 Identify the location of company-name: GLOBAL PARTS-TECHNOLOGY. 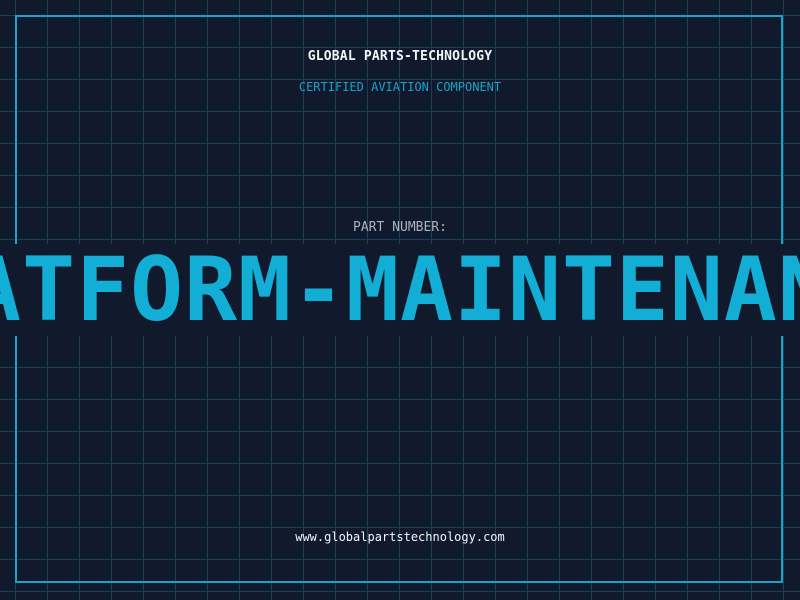
(400, 56).